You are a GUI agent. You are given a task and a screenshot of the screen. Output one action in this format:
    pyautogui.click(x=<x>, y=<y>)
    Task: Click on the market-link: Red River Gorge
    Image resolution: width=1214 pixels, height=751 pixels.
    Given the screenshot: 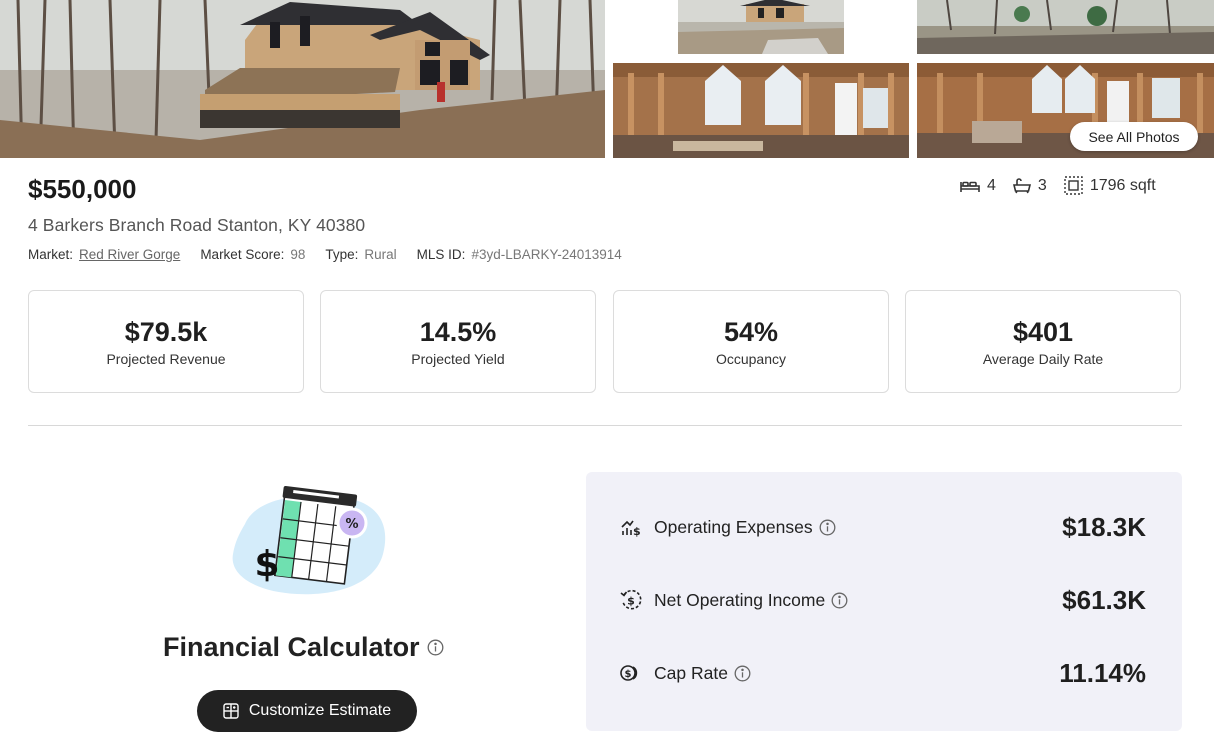 What is the action you would take?
    pyautogui.click(x=129, y=254)
    